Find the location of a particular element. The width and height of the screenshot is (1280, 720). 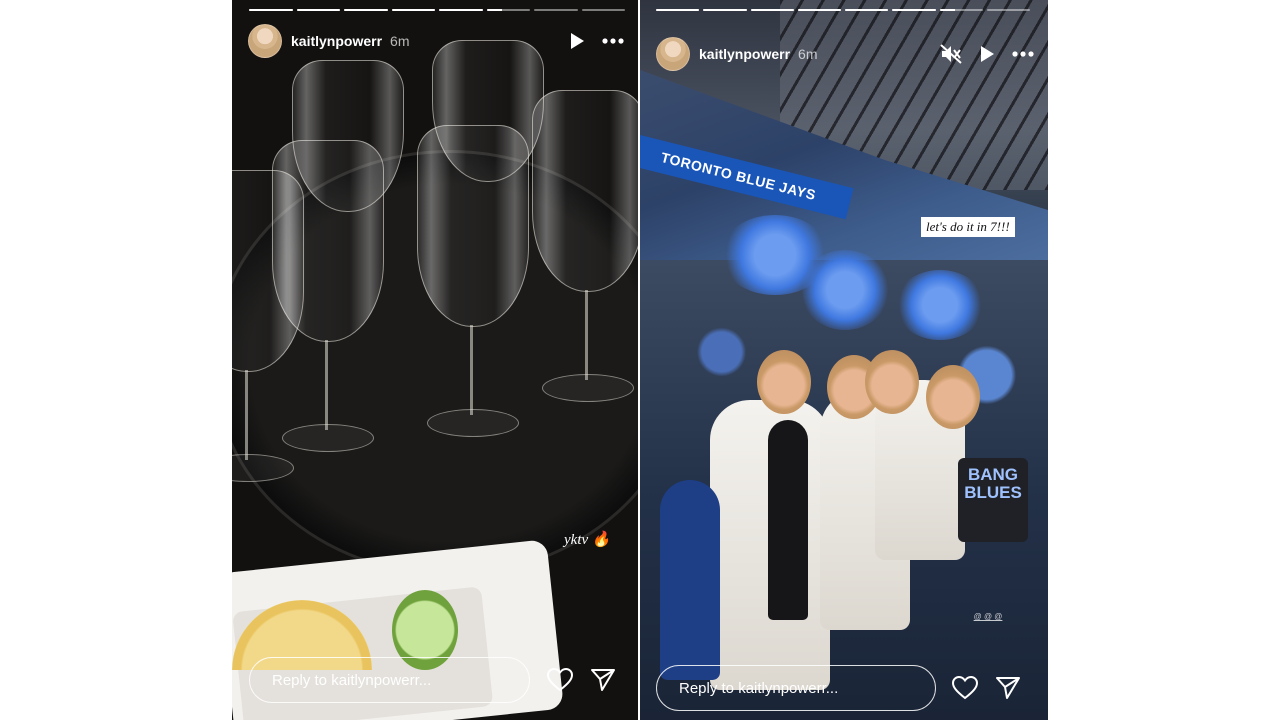

mention-sticker: @ @ @ is located at coordinates (988, 616).